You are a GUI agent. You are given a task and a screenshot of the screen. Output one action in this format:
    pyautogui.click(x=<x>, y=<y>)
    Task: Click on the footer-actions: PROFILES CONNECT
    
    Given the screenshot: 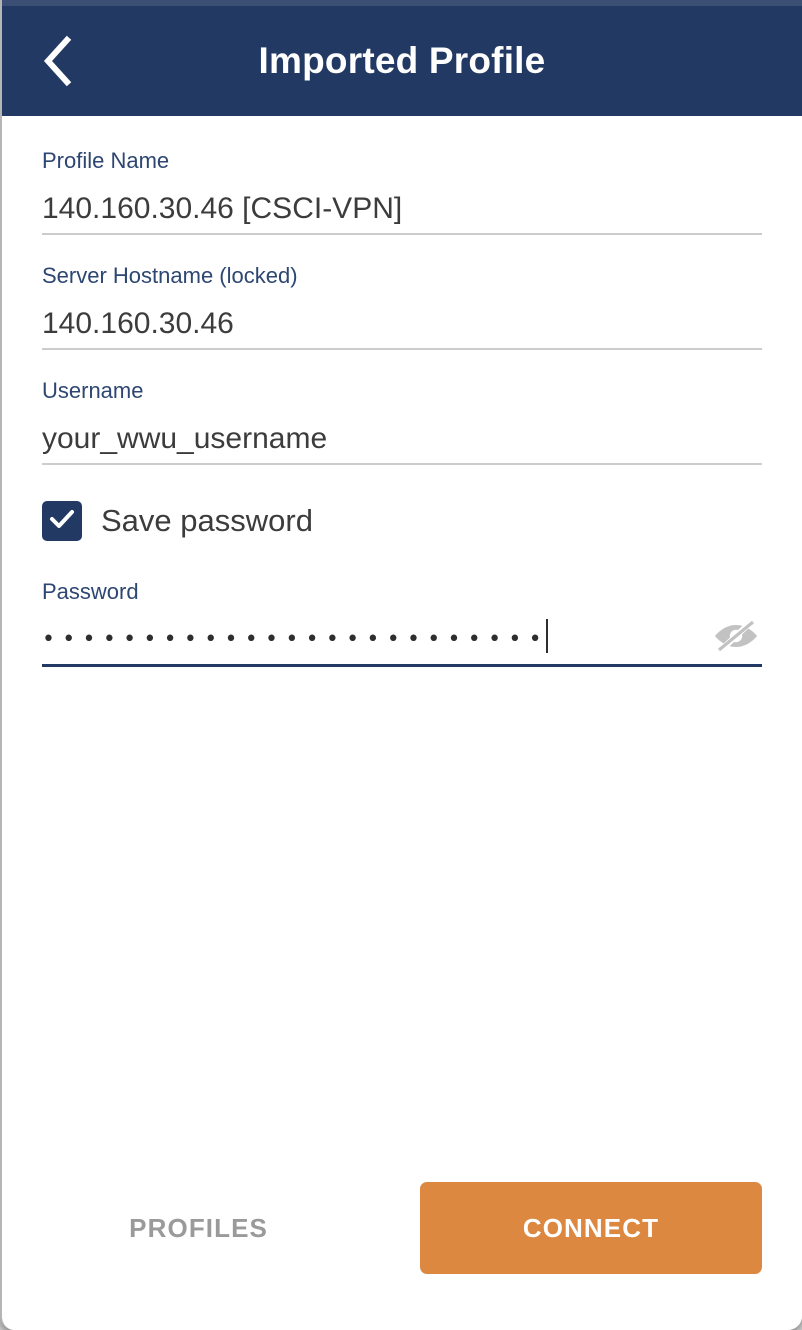 What is the action you would take?
    pyautogui.click(x=402, y=1228)
    